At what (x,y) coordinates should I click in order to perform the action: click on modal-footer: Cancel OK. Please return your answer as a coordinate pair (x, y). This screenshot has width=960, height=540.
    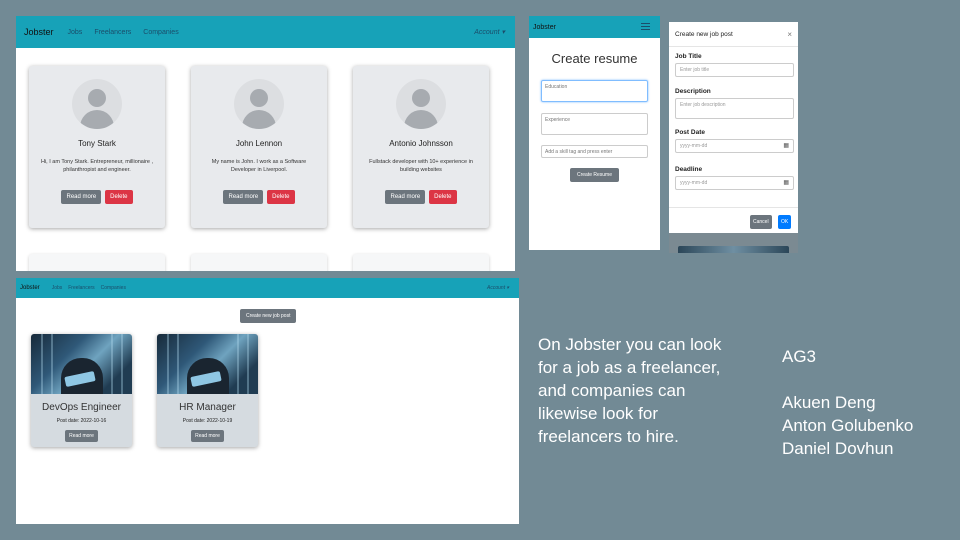
    Looking at the image, I should click on (733, 220).